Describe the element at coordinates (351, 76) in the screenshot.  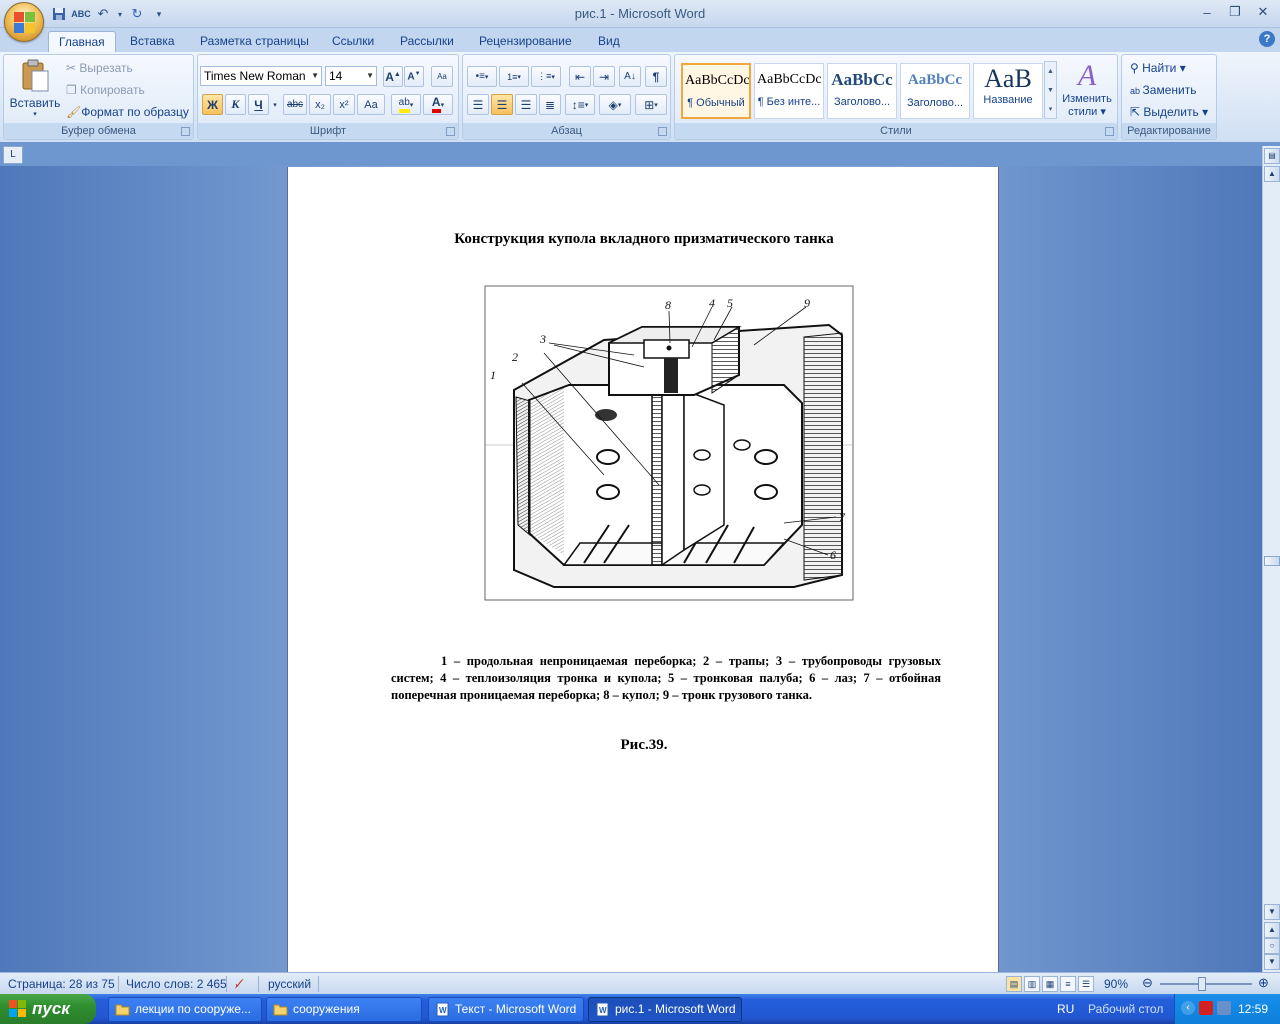
I see `font-size-combo: 14 ▼` at that location.